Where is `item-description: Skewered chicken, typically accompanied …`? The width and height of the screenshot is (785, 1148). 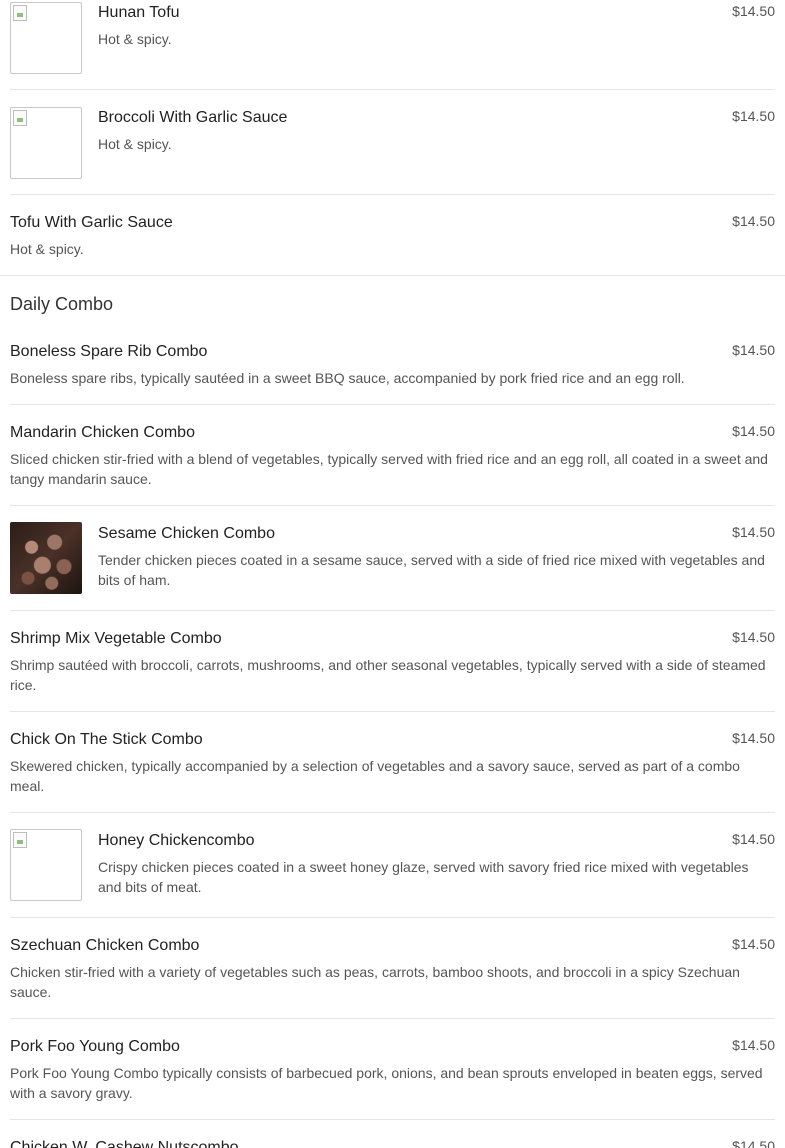
item-description: Skewered chicken, typically accompanied … is located at coordinates (375, 776).